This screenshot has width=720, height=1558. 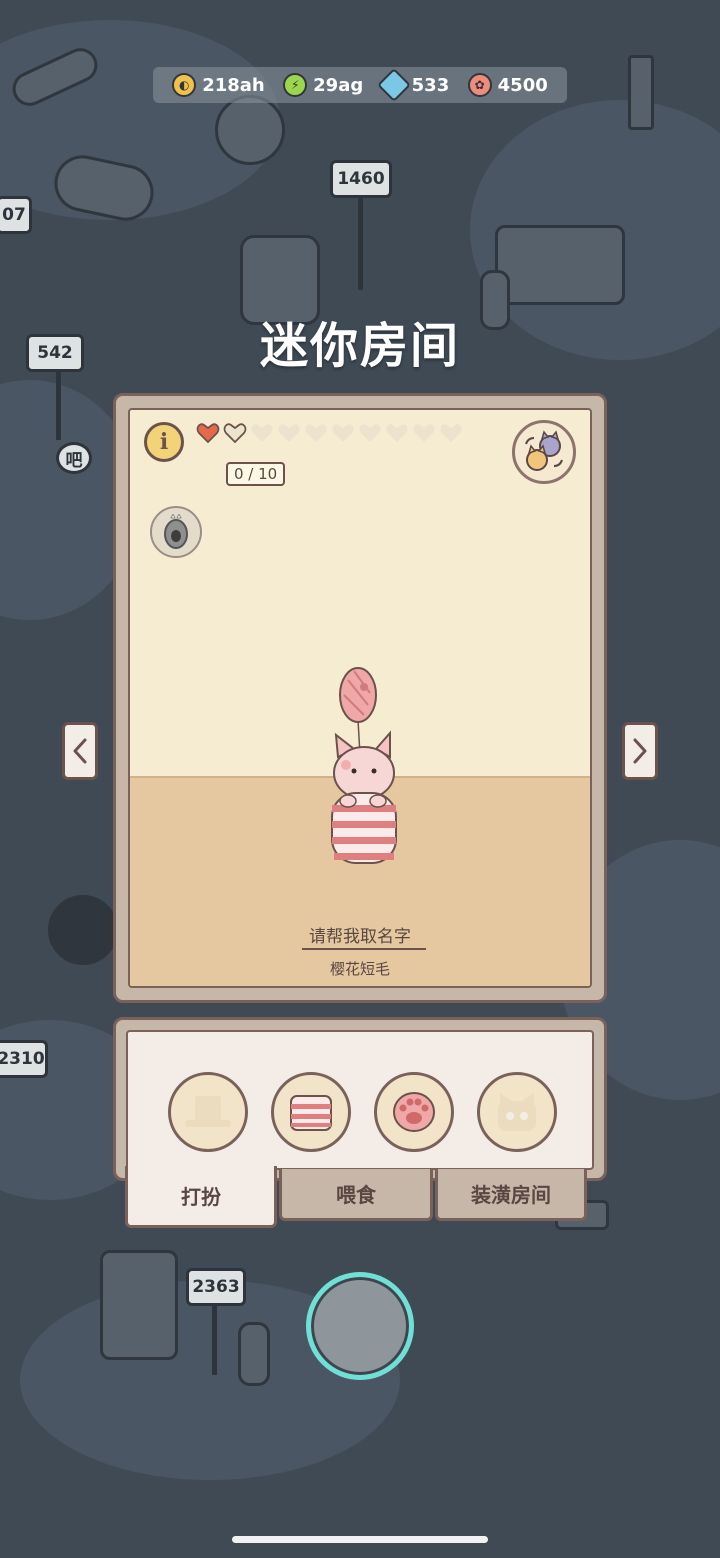 I want to click on tab-dress-up: 打扮, so click(x=201, y=1197).